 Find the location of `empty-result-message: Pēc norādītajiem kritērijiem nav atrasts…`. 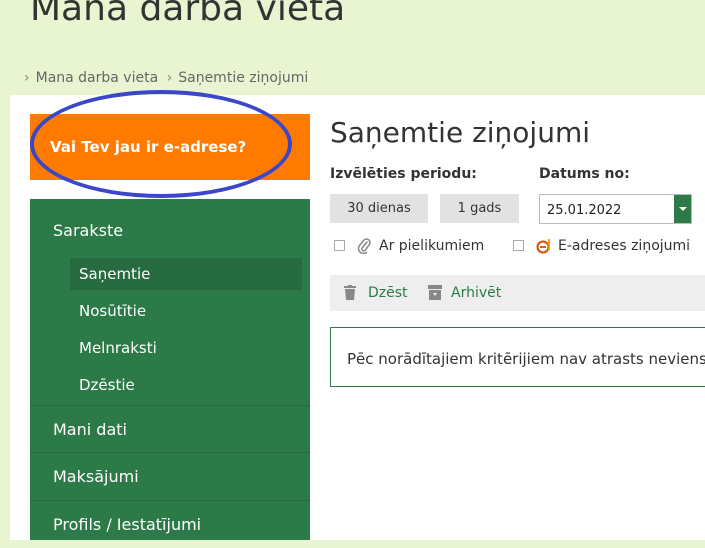

empty-result-message: Pēc norādītajiem kritērijiem nav atrasts… is located at coordinates (526, 359).